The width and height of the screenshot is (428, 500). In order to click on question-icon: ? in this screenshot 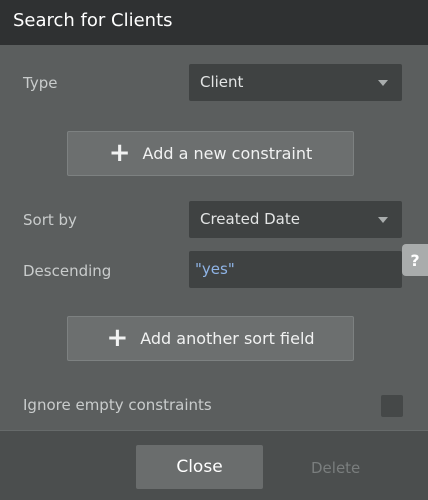, I will do `click(415, 260)`.